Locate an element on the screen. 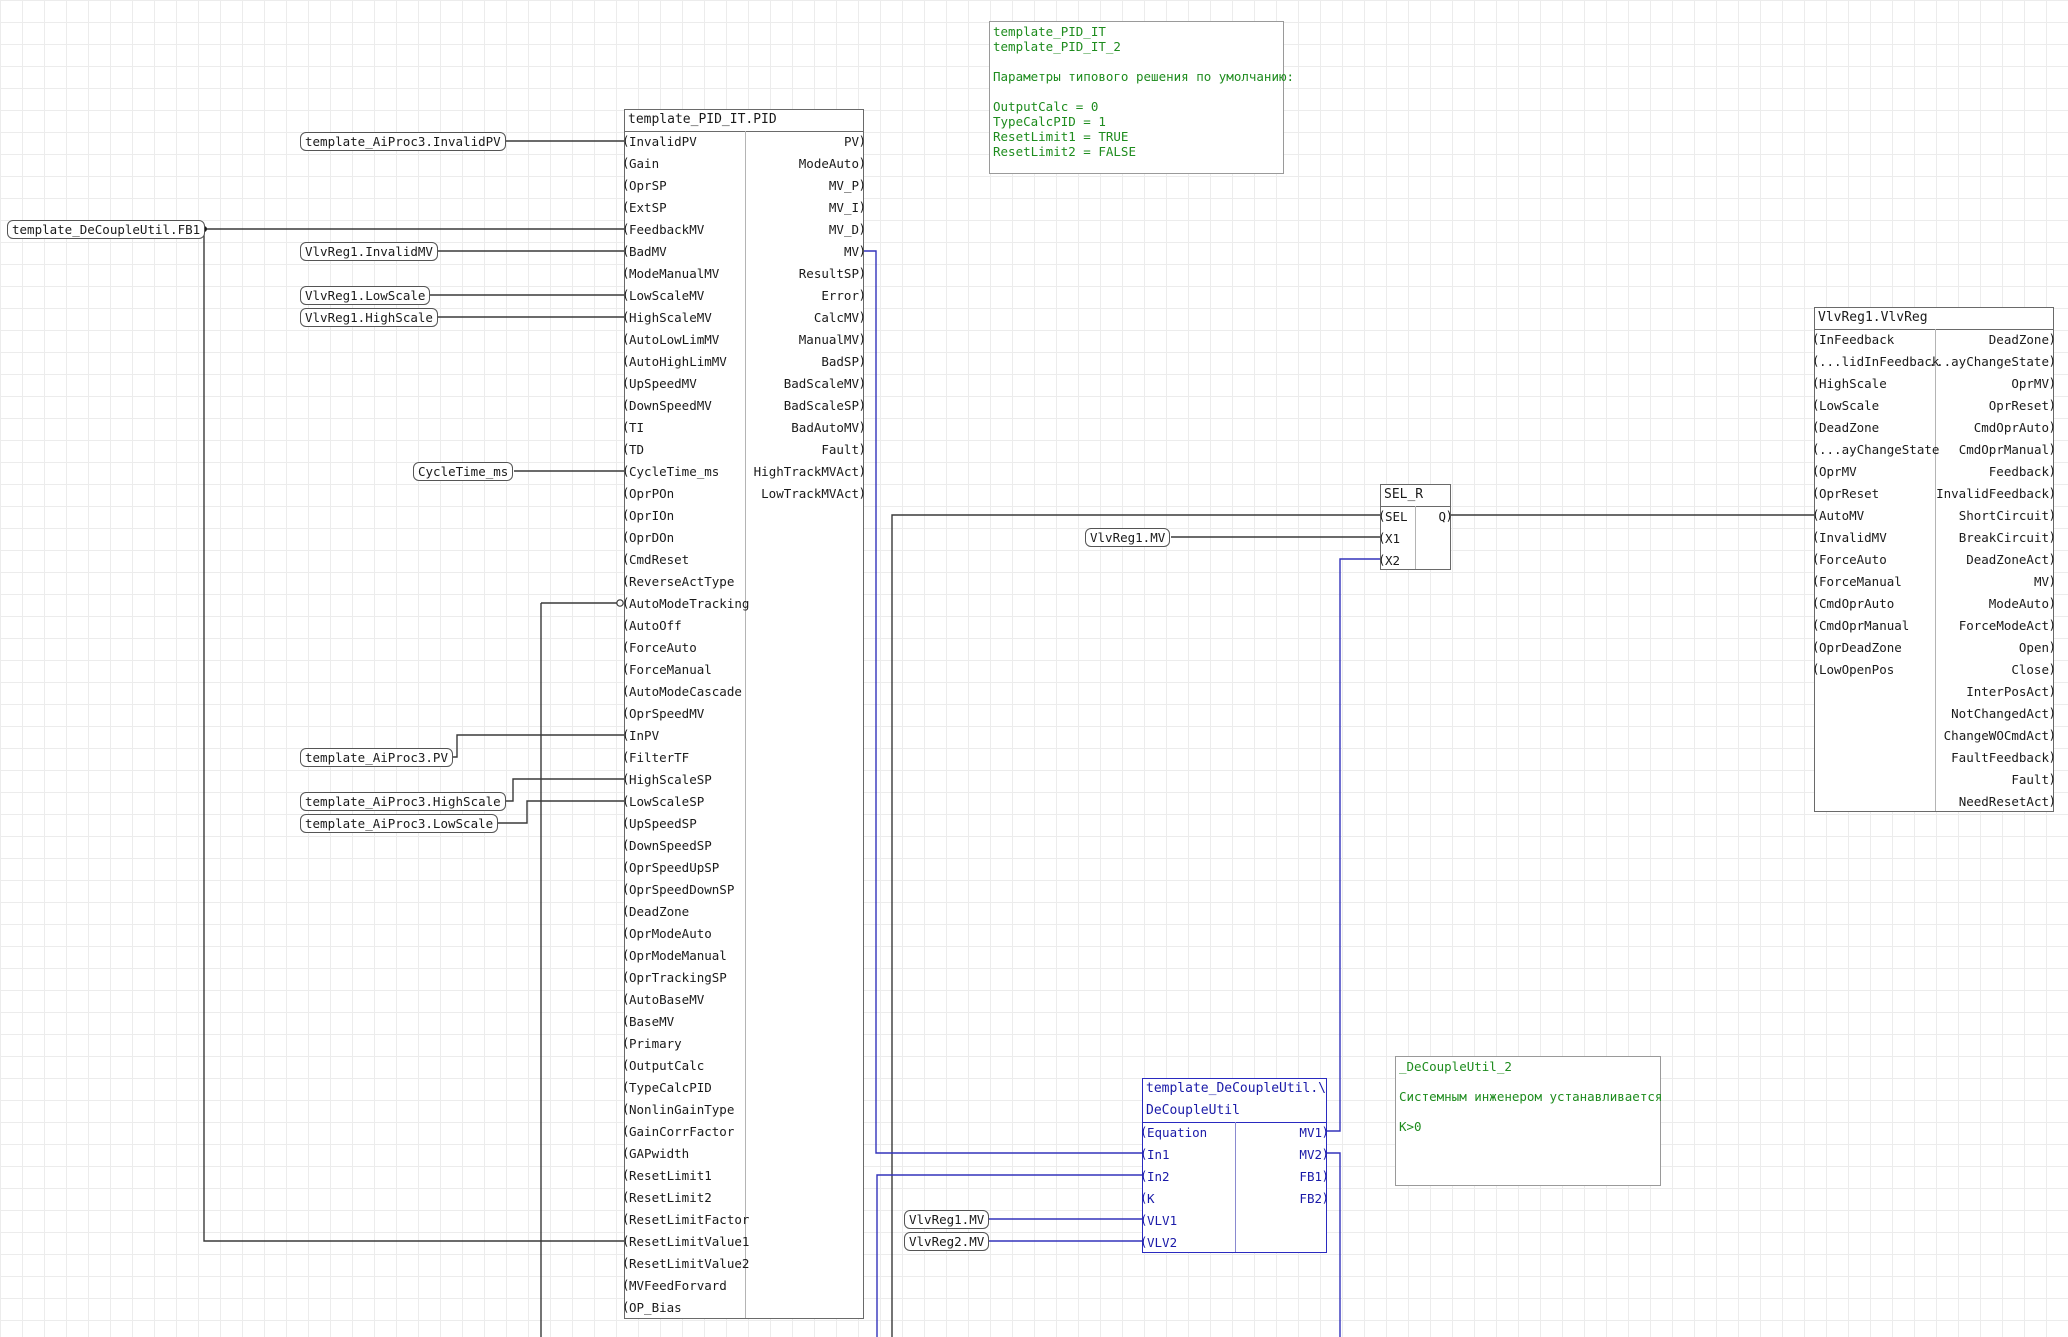 The width and height of the screenshot is (2068, 1337). pid-in-badmv: BadMV is located at coordinates (644, 251).